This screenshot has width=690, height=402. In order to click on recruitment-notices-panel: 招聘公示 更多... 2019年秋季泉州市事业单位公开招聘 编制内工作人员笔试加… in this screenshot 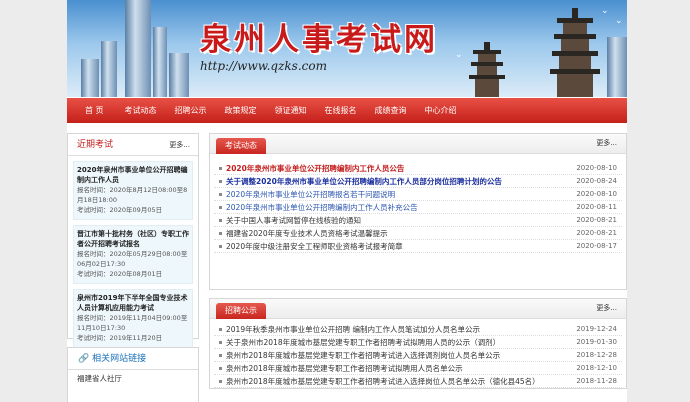, I will do `click(418, 343)`.